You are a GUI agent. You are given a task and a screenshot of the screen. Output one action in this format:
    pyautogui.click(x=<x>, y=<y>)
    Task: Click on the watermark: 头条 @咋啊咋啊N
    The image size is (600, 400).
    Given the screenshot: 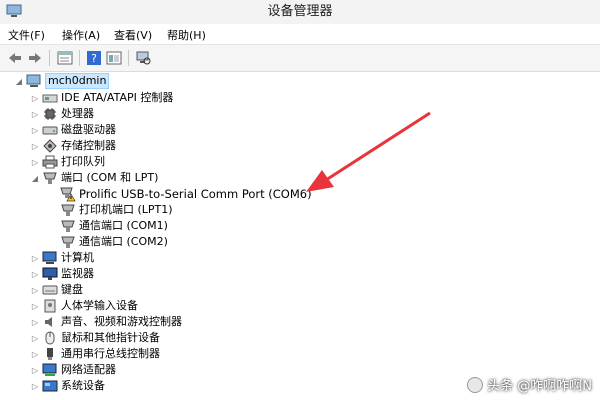 What is the action you would take?
    pyautogui.click(x=529, y=384)
    